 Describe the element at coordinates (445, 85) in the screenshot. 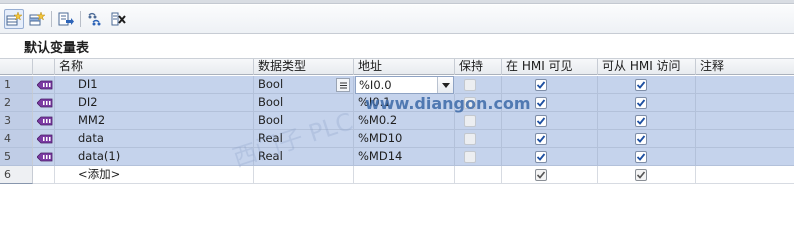

I see `chevron-down-icon` at that location.